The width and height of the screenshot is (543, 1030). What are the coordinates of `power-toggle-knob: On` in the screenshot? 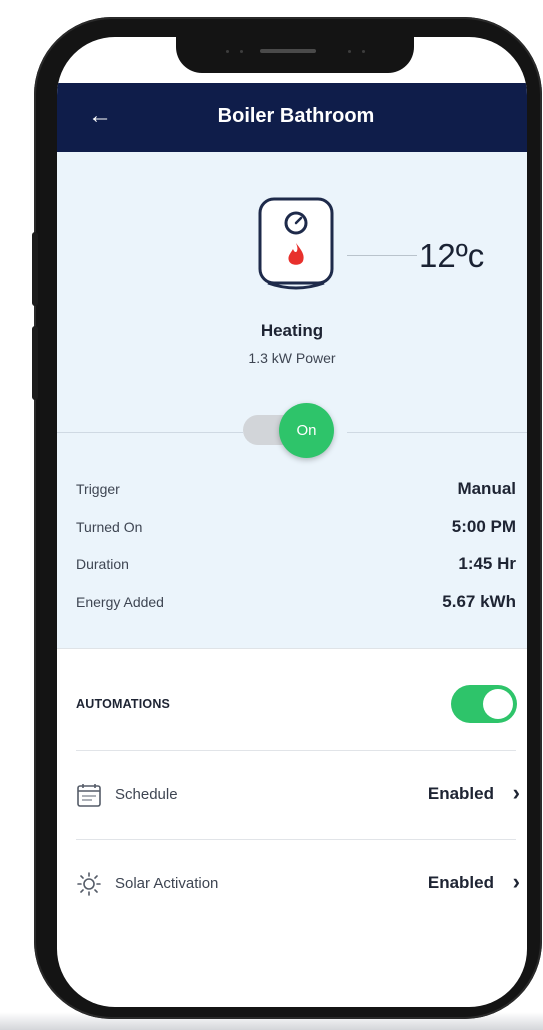 It's located at (306, 430).